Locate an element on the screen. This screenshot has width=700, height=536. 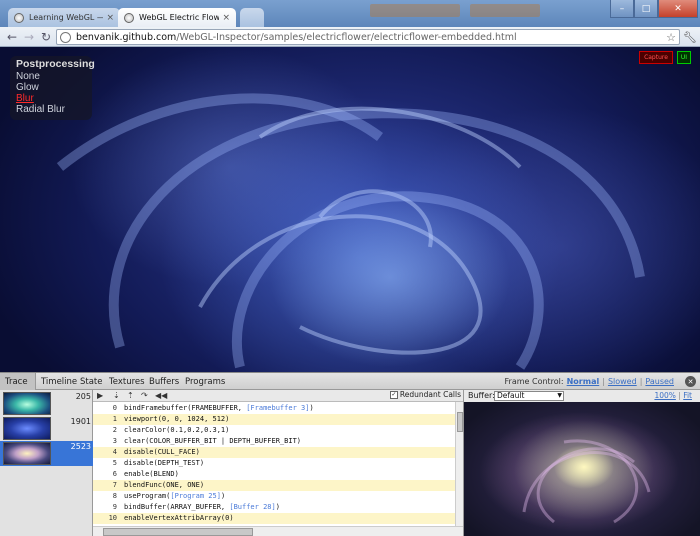
frame-item: 1901 is located at coordinates (46, 428).